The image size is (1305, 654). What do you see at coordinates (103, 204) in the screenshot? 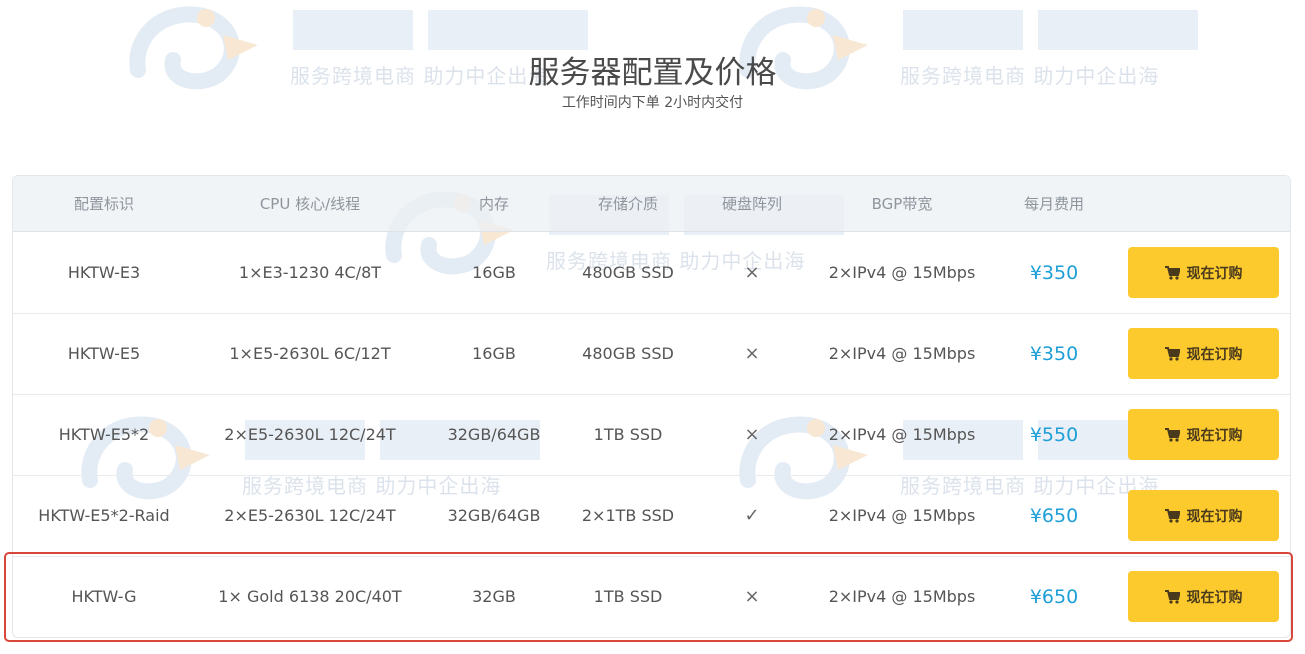
I see `column-header-id: 配置标识` at bounding box center [103, 204].